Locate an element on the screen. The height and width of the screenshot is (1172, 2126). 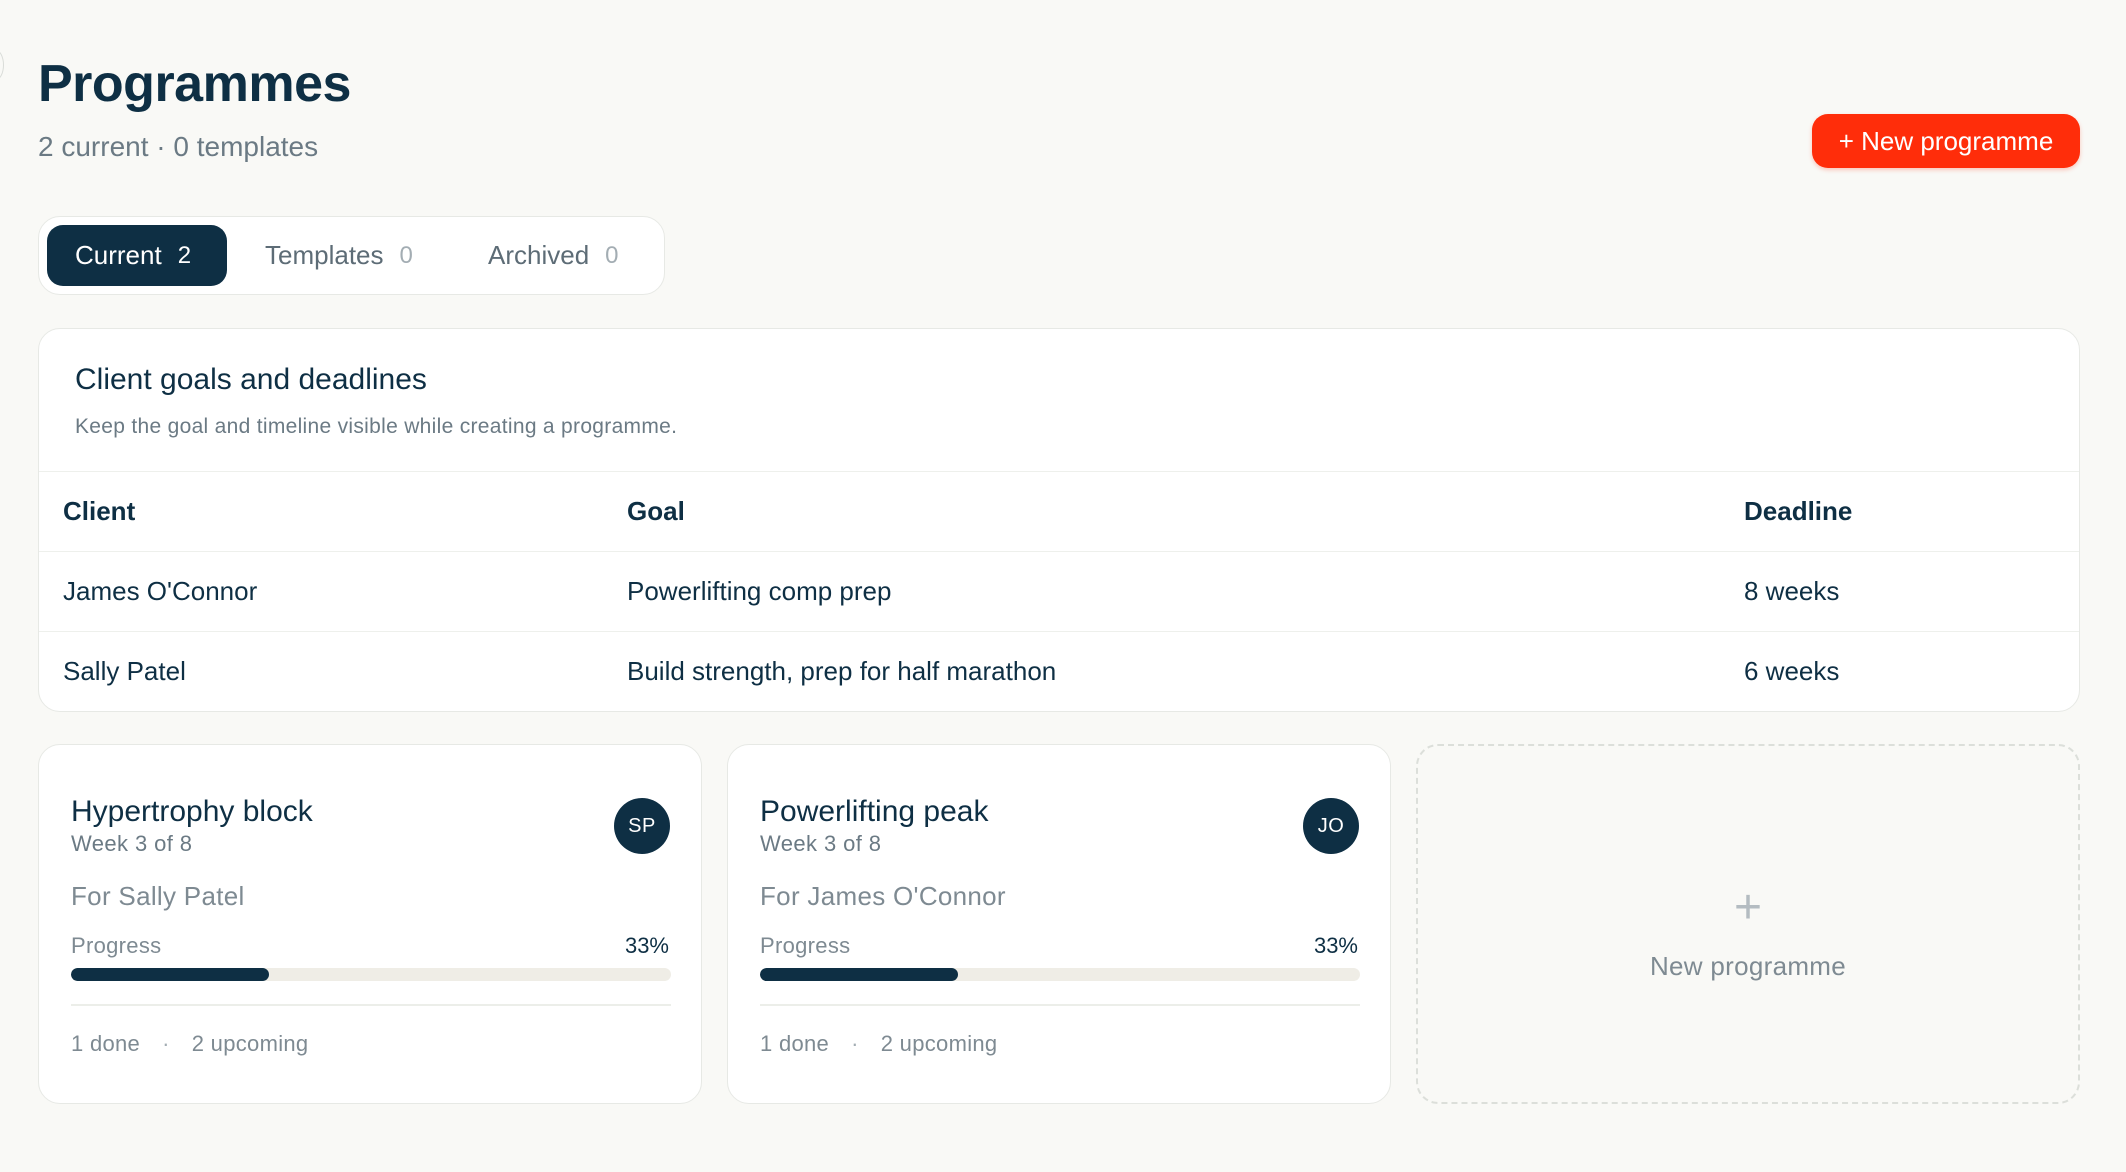
plus-icon: + is located at coordinates (1748, 907).